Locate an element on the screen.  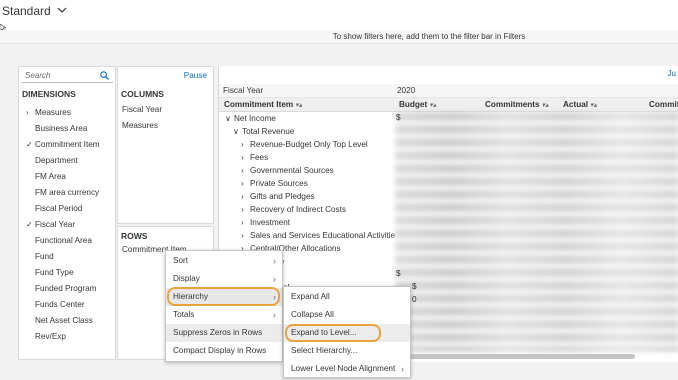
search-input: Search is located at coordinates (67, 76).